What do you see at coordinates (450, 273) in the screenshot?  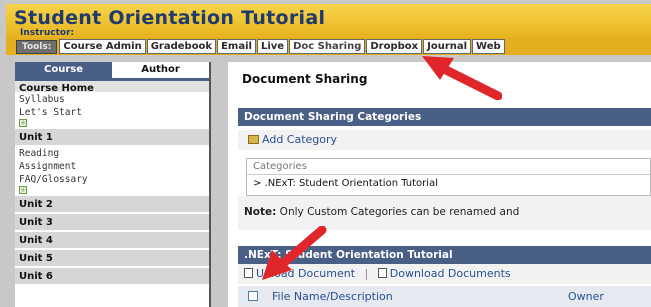 I see `download-documents-label: Download Documents` at bounding box center [450, 273].